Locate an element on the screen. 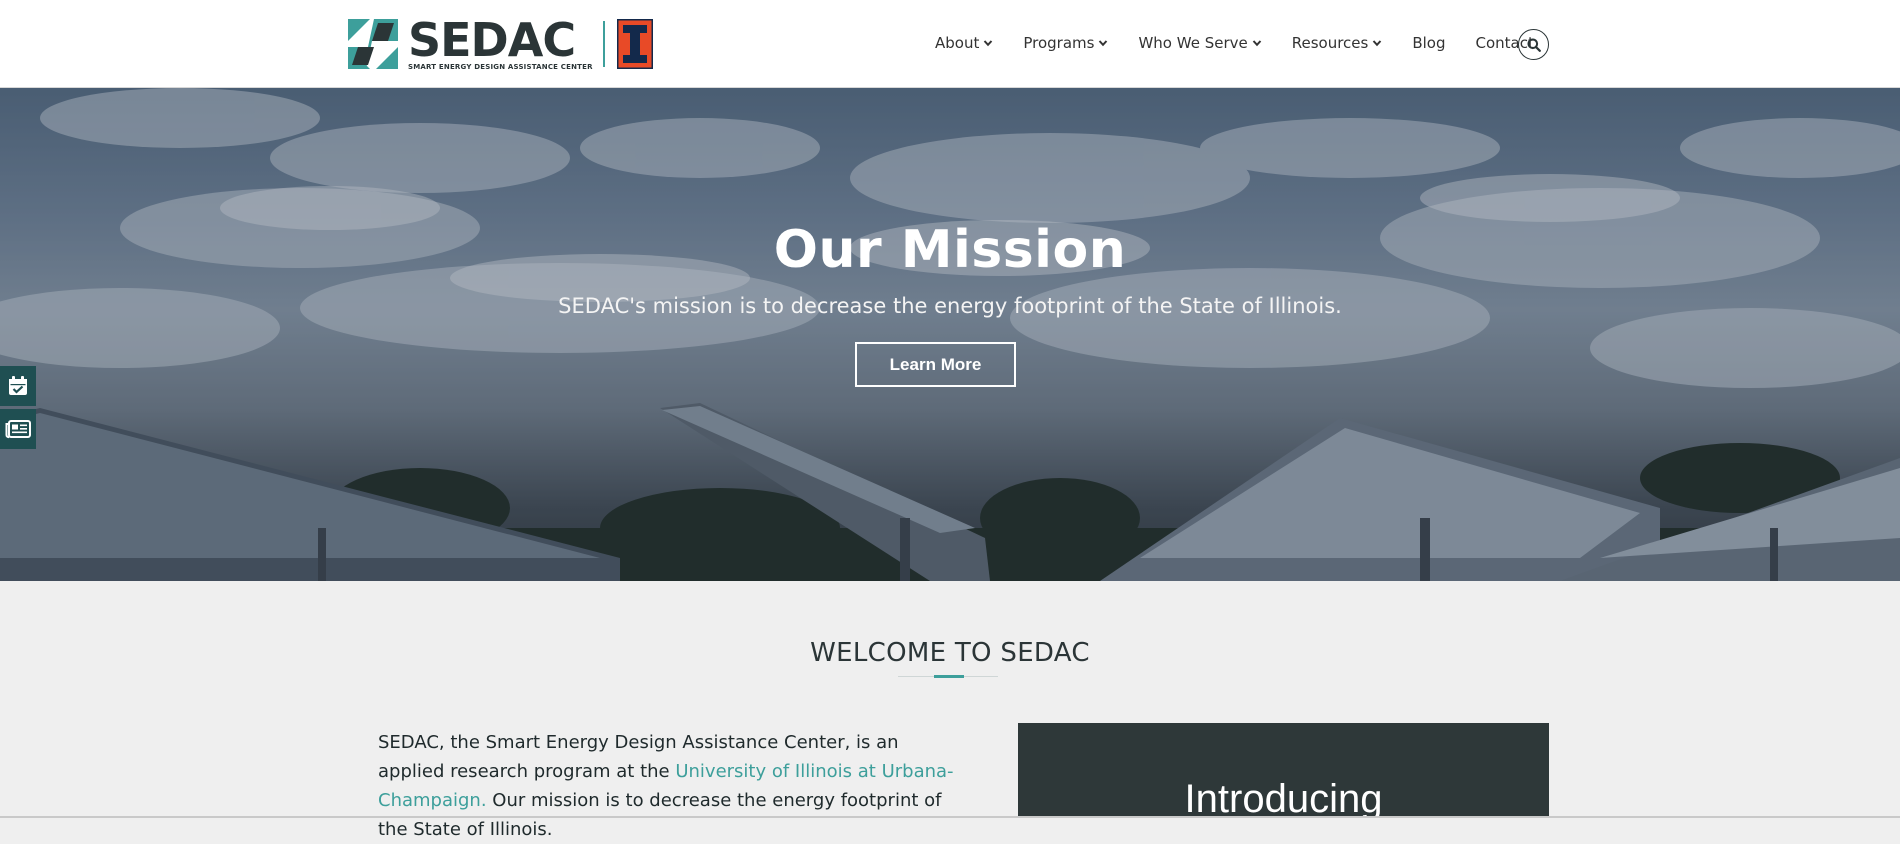  nav-who-we-serve: Who We Serve is located at coordinates (1199, 43).